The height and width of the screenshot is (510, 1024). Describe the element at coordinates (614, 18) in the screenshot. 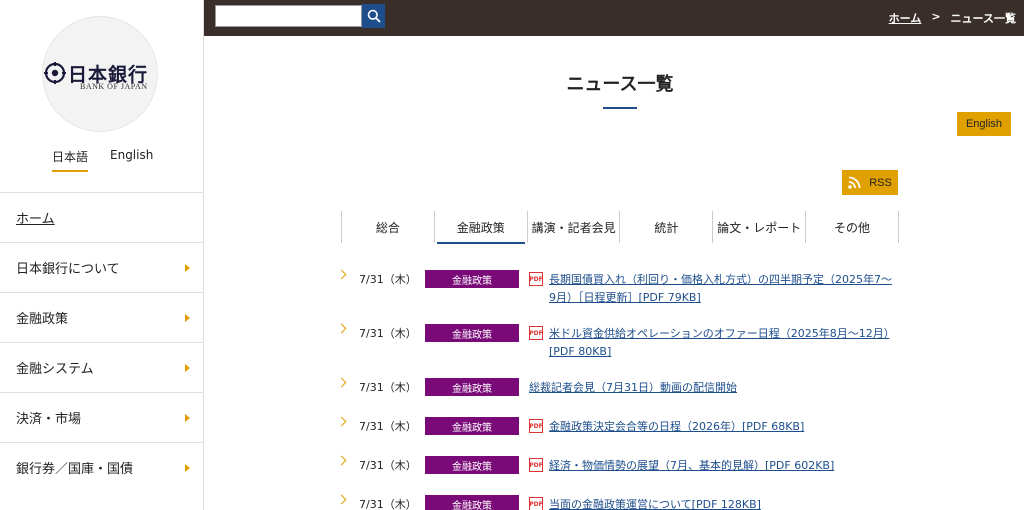

I see `top-bar: ホーム > ニュース一覧` at that location.